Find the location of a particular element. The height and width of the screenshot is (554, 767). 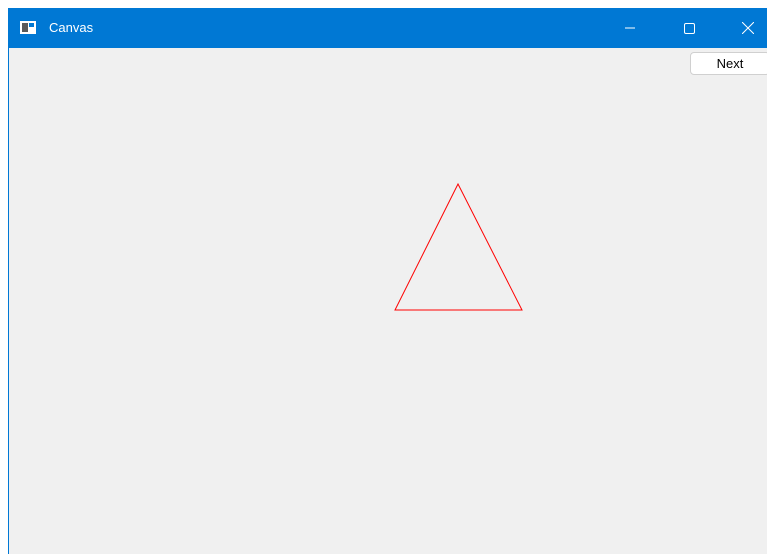

maximize-icon is located at coordinates (689, 28).